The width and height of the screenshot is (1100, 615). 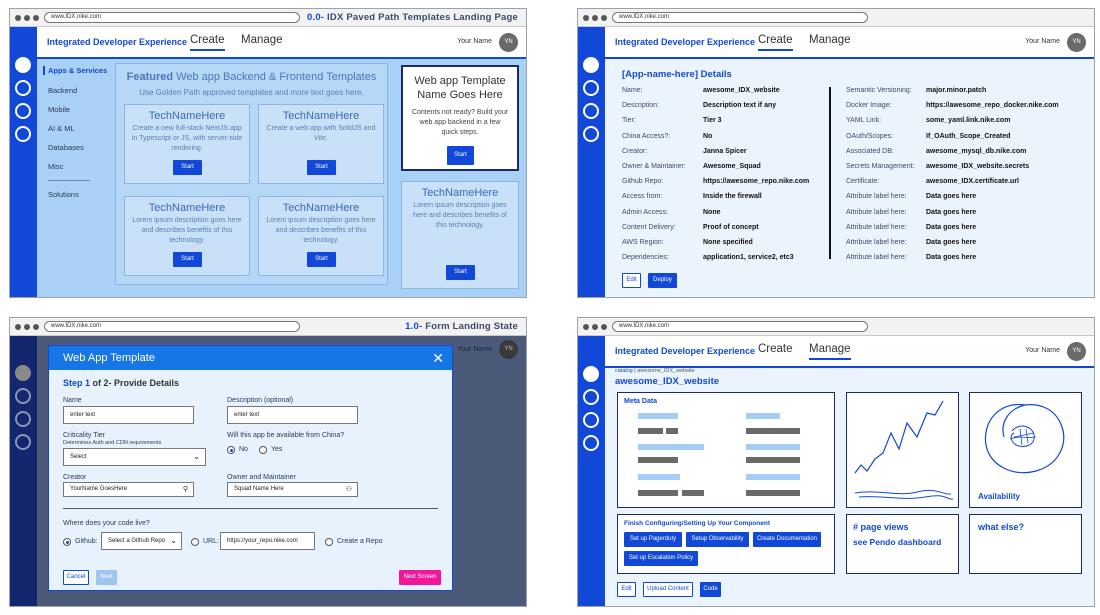 What do you see at coordinates (106, 577) in the screenshot?
I see `next-button: Next` at bounding box center [106, 577].